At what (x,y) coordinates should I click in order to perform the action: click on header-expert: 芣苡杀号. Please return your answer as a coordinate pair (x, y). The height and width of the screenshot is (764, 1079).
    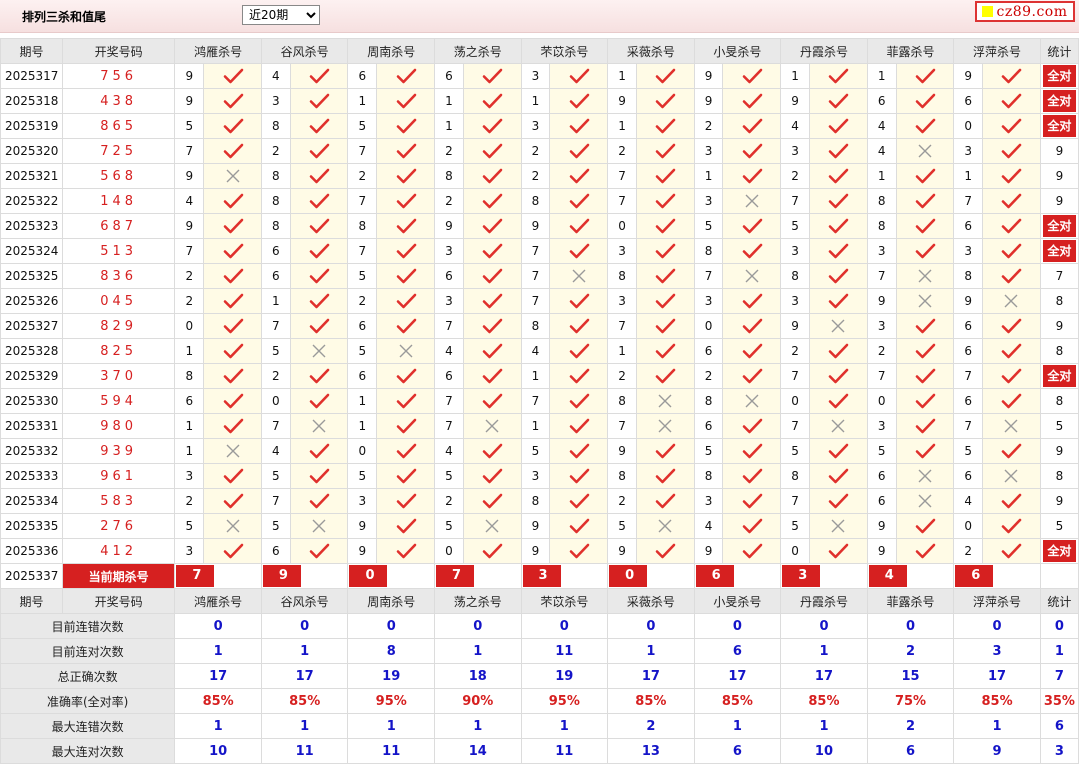
    Looking at the image, I should click on (564, 601).